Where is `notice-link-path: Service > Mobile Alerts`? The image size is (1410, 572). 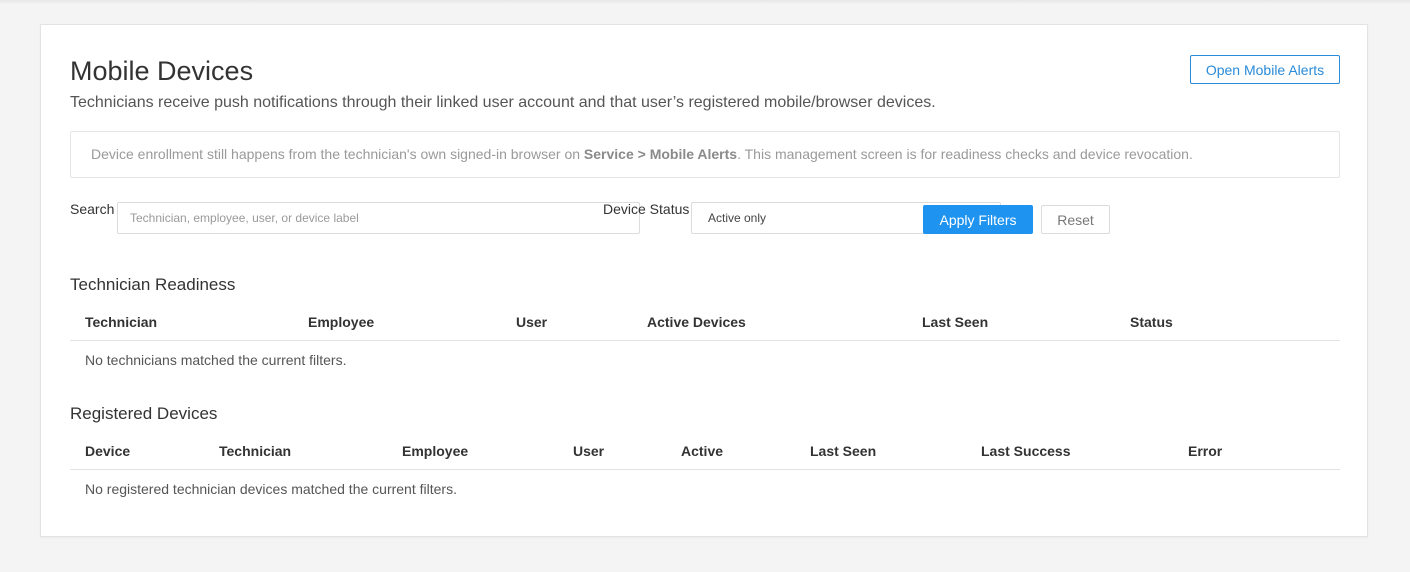 notice-link-path: Service > Mobile Alerts is located at coordinates (660, 154).